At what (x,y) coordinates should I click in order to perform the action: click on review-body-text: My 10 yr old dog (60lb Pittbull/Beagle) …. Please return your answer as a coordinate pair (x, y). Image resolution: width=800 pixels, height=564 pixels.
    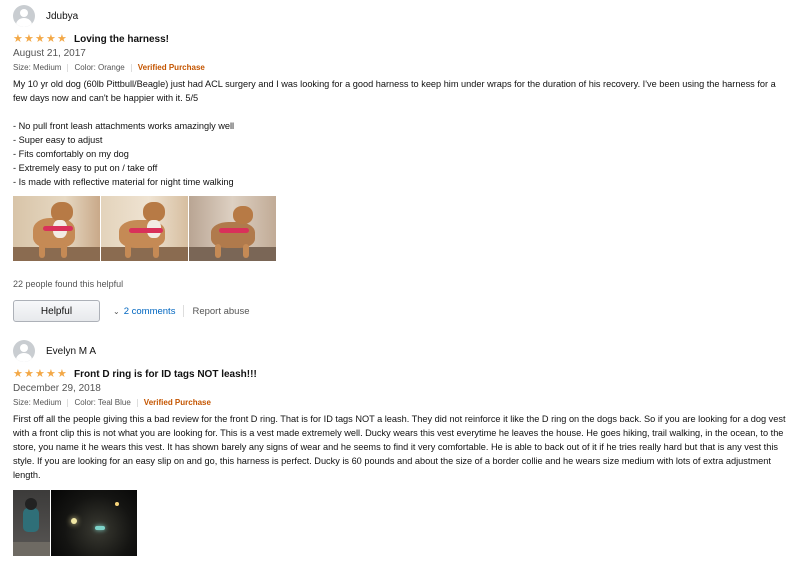
    Looking at the image, I should click on (394, 91).